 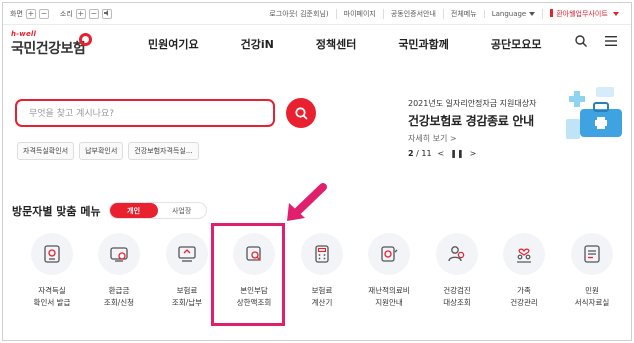 I want to click on nav-item-health-in: 건강iN, so click(x=257, y=44).